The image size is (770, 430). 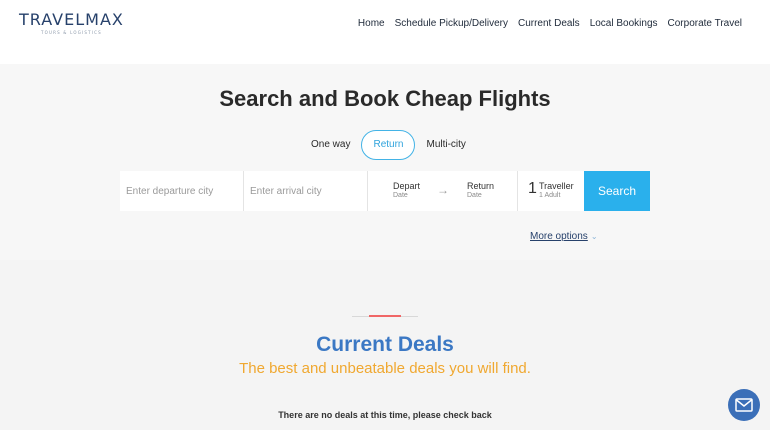 I want to click on return-label: Return, so click(x=481, y=186).